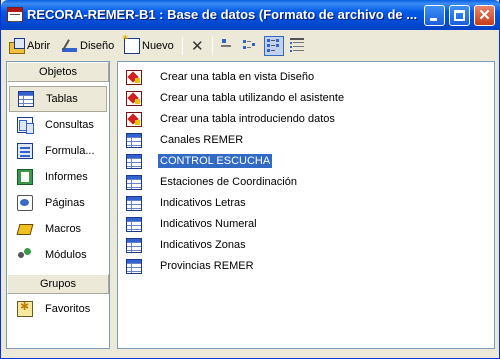  Describe the element at coordinates (203, 245) in the screenshot. I see `list-item-label: Indicativos Zonas` at that location.